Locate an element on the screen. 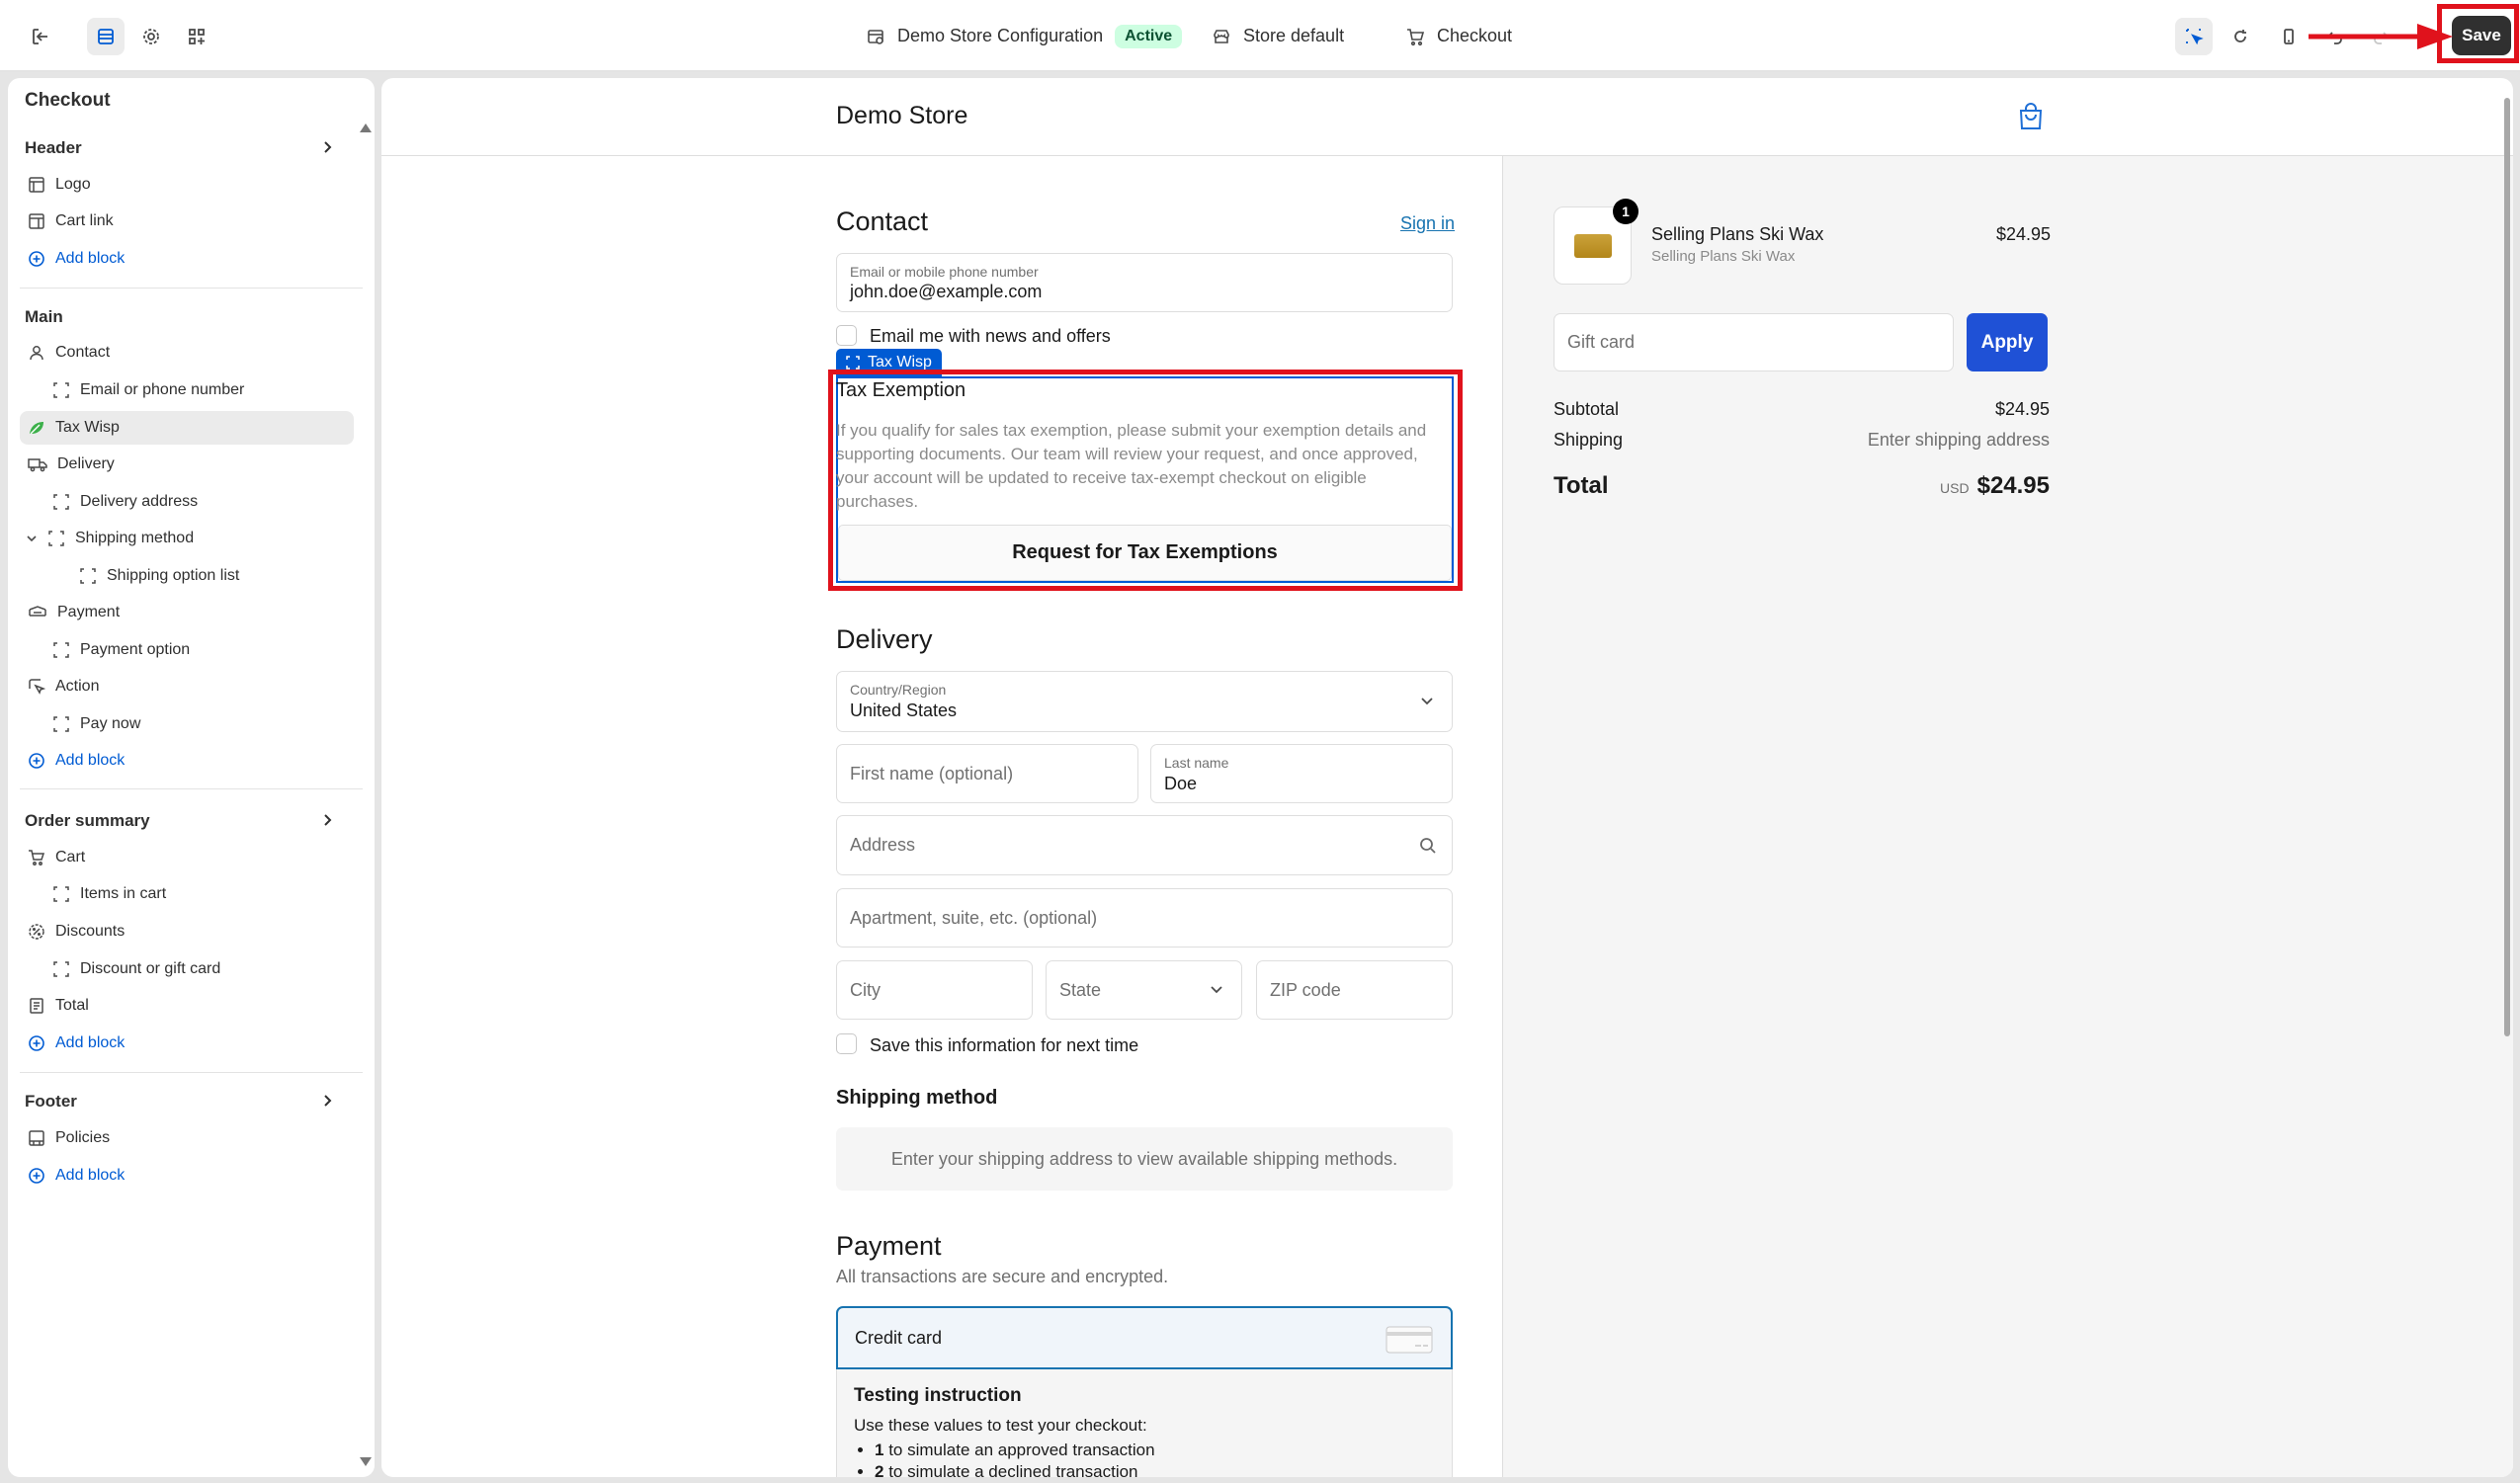  sidebar-item-policies: Policies is located at coordinates (69, 1138).